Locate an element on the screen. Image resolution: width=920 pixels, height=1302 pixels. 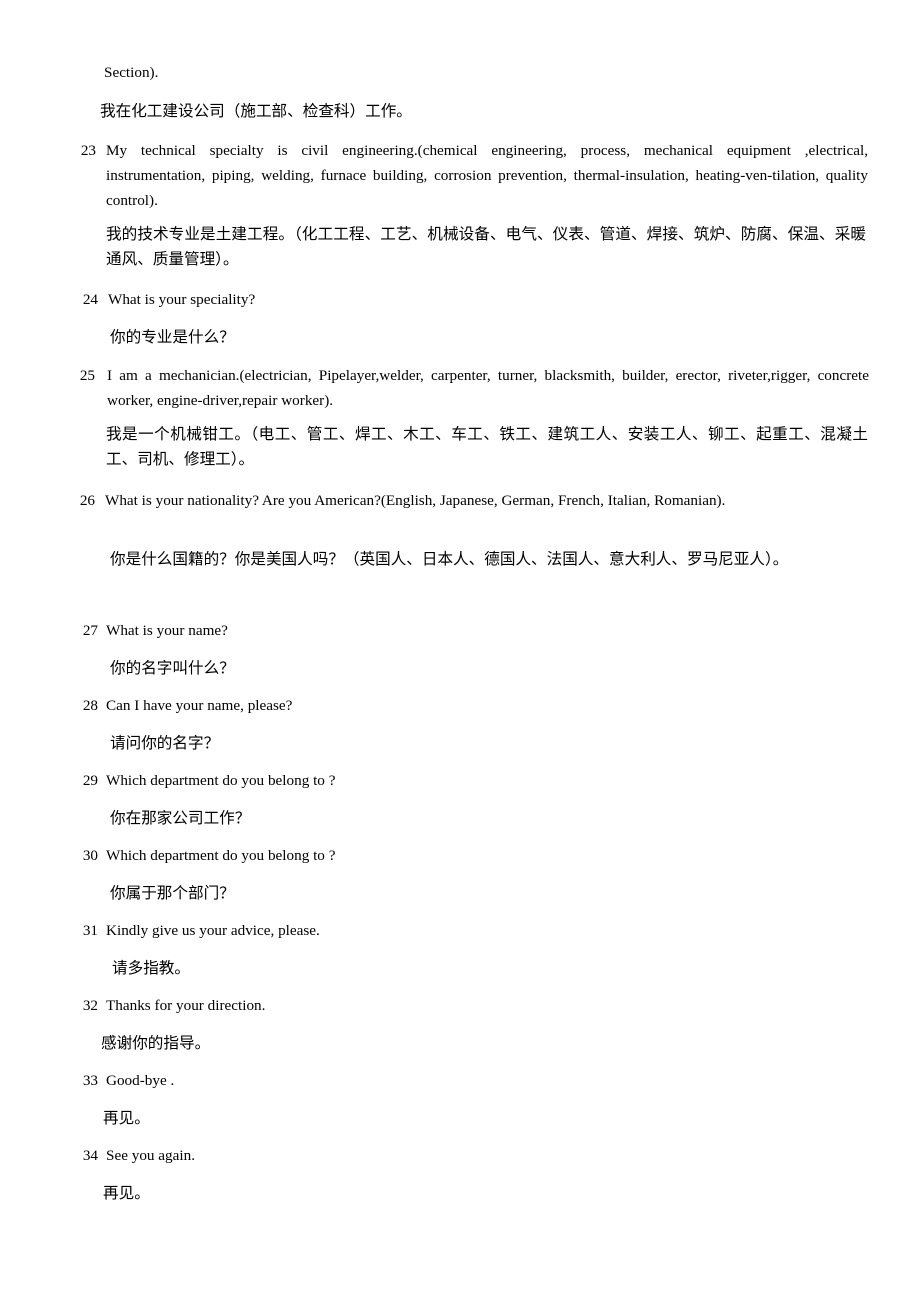
entry-chinese-29: 你在那家公司工作？ is located at coordinates (180, 818).